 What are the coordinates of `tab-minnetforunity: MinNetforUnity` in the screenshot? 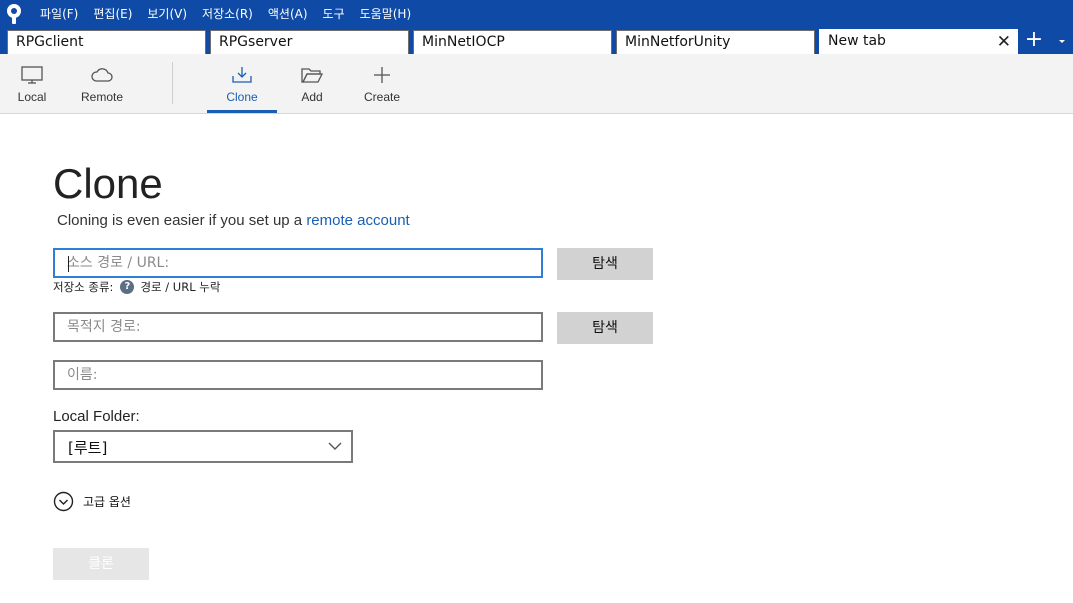 It's located at (715, 42).